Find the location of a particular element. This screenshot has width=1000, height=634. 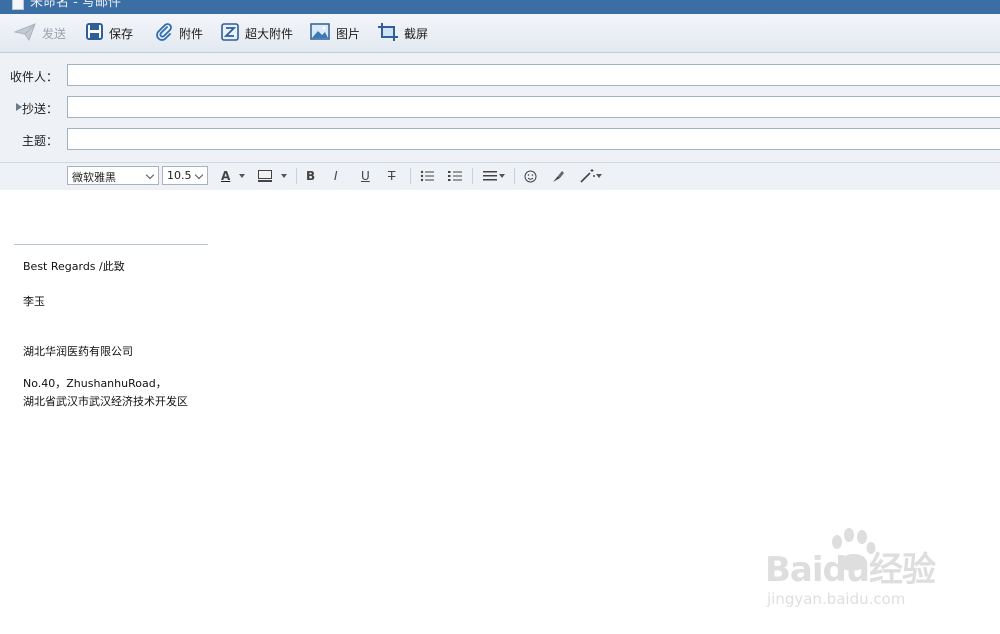

paperclip-icon is located at coordinates (164, 33).